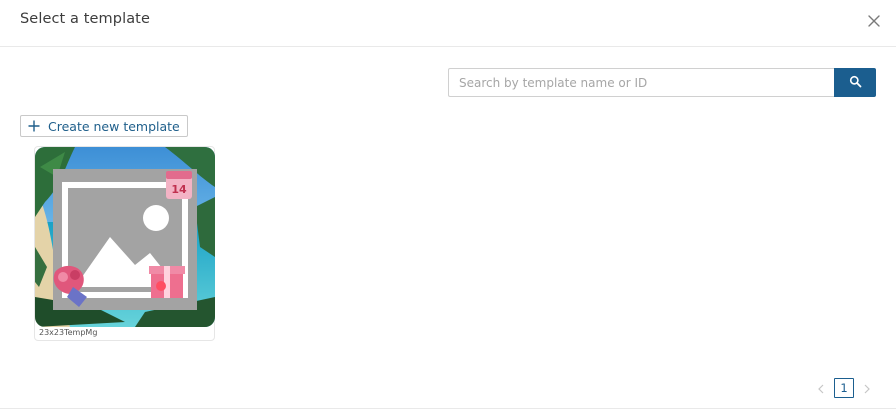  I want to click on create-template-button: Create new template, so click(104, 126).